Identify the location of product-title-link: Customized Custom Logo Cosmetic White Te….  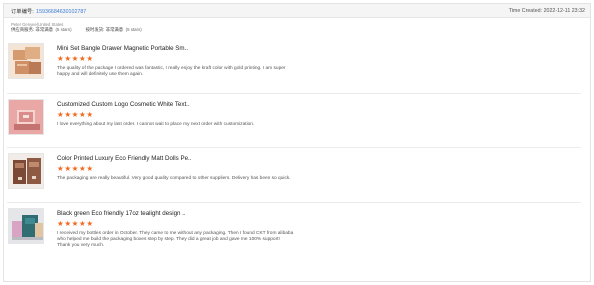
(312, 104).